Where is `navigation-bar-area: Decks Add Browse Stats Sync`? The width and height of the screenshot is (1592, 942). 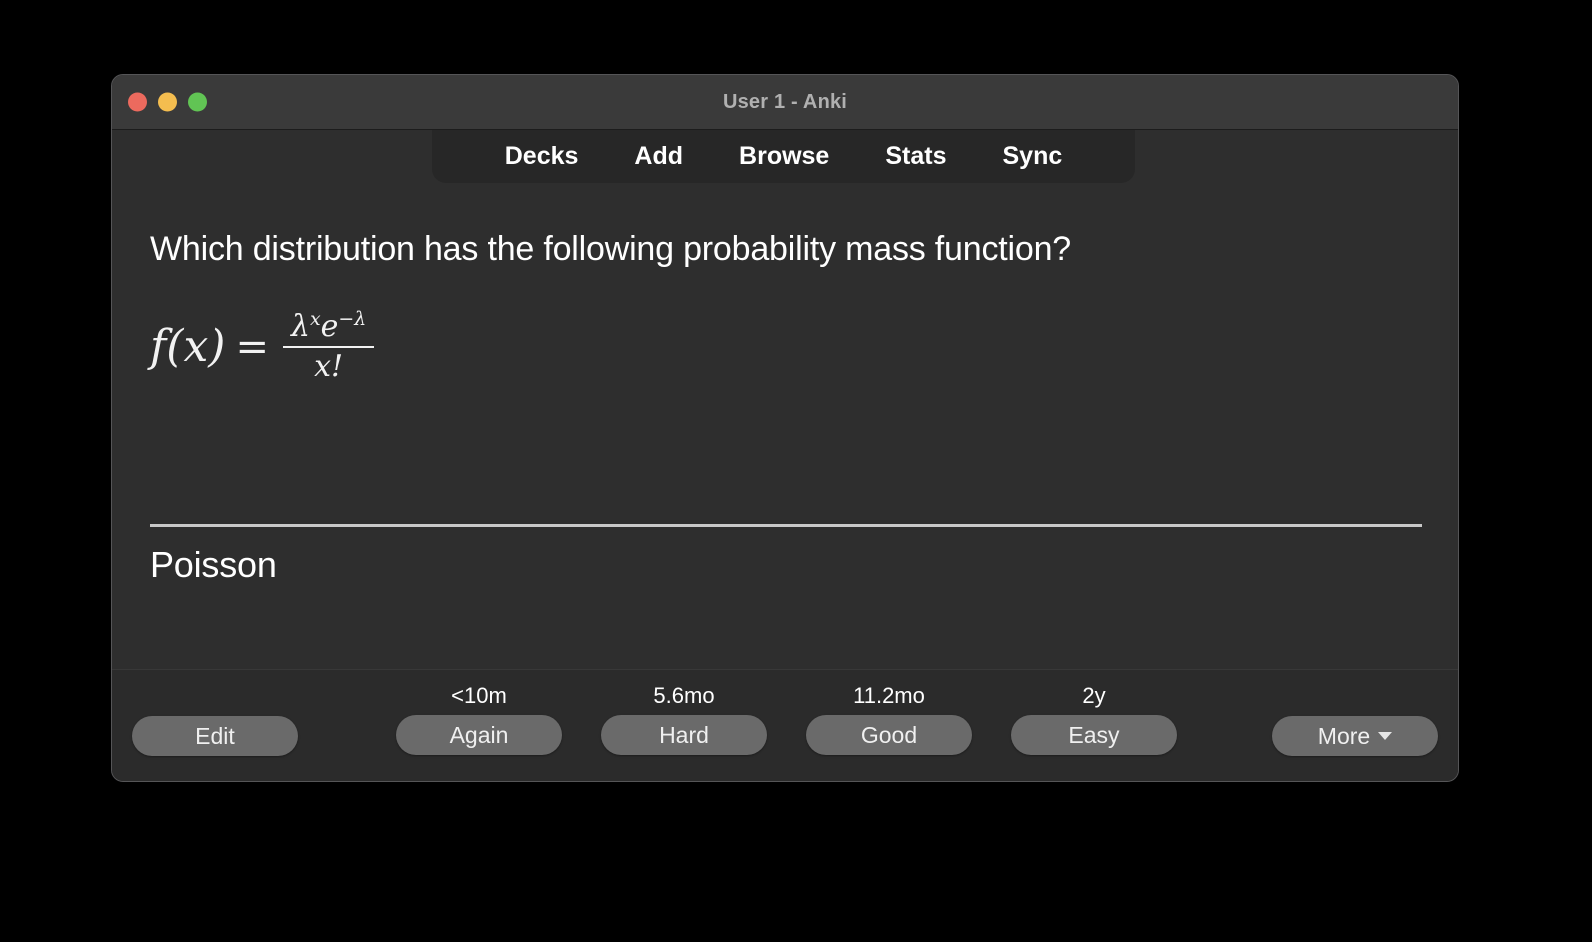
navigation-bar-area: Decks Add Browse Stats Sync is located at coordinates (785, 158).